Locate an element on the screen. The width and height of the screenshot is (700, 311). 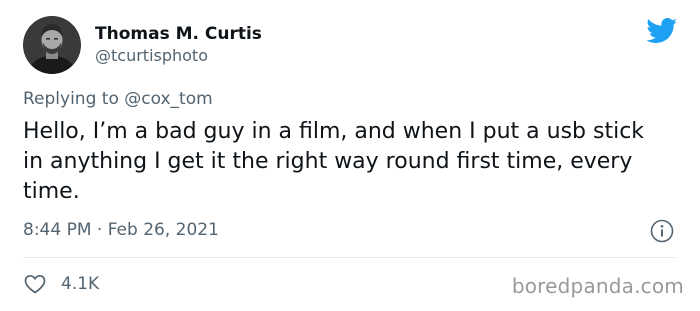
replying-to: Replying to @cox_tom is located at coordinates (118, 99).